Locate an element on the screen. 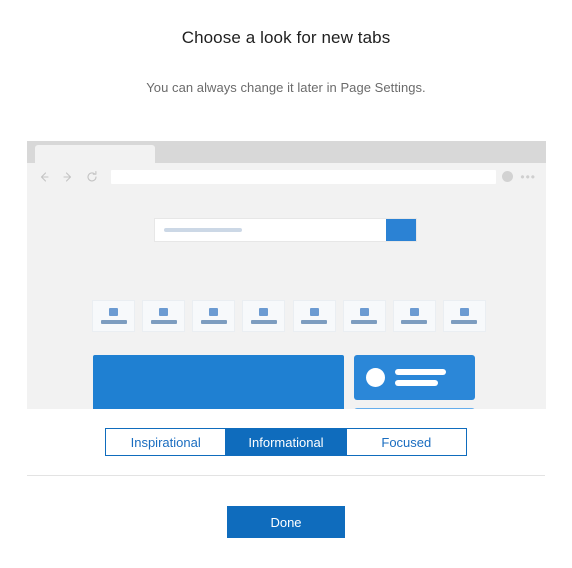  mock-toolbar: ••• is located at coordinates (286, 176).